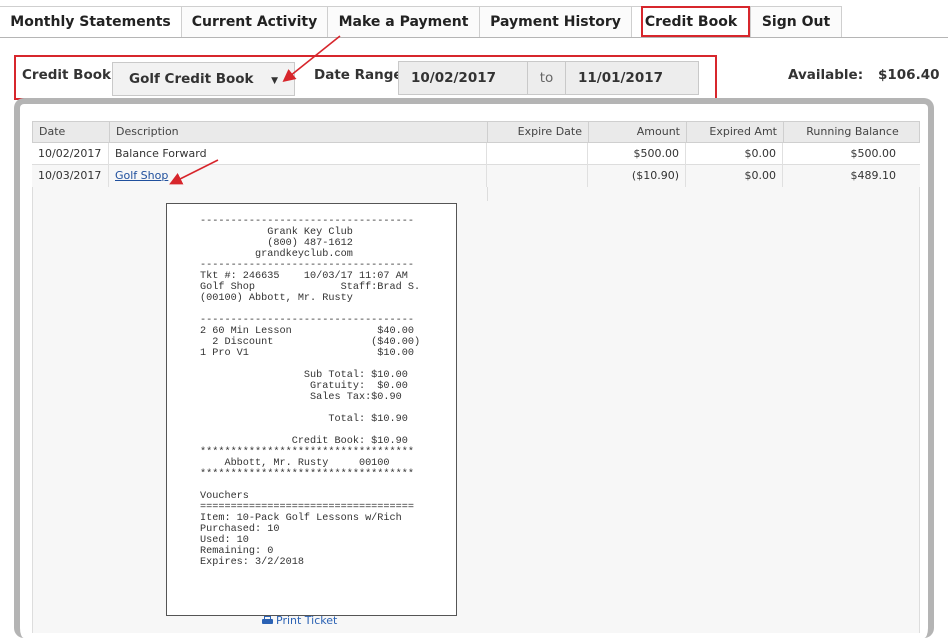 The image size is (948, 638). Describe the element at coordinates (304, 386) in the screenshot. I see `receipt-line: Gratuity: $0.00` at that location.